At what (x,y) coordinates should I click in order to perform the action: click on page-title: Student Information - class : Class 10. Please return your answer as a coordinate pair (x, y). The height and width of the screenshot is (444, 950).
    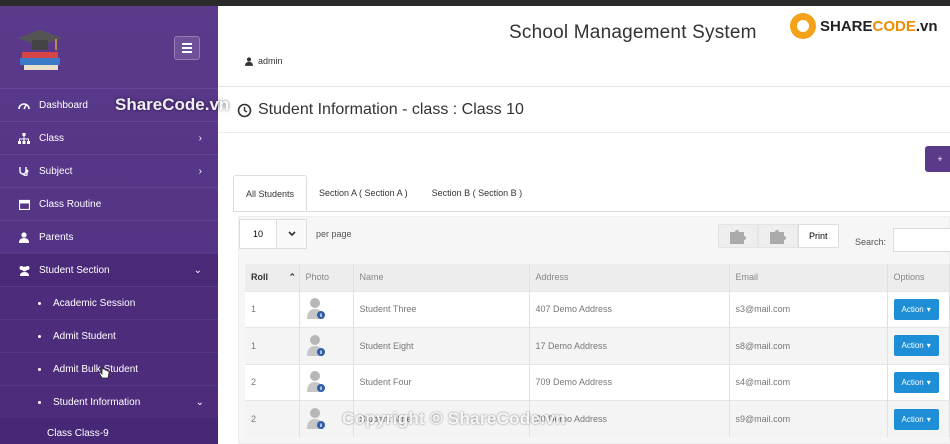
    Looking at the image, I should click on (380, 110).